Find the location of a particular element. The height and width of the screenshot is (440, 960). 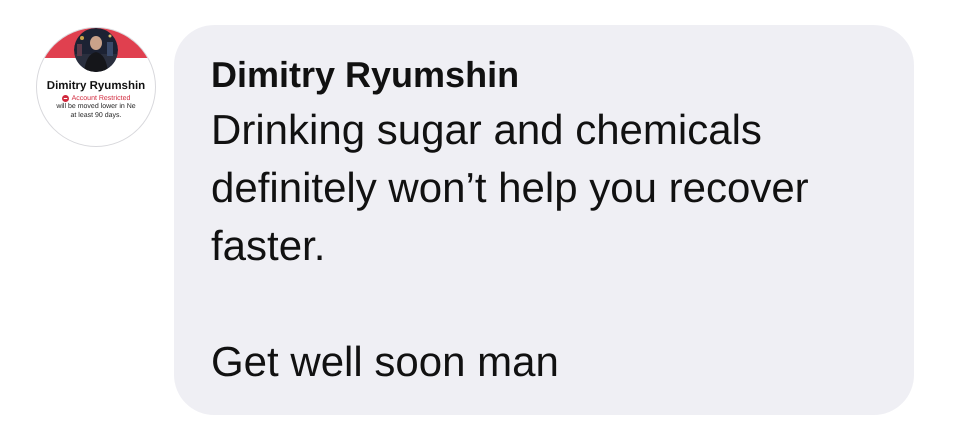

comment-text: Get well soon man is located at coordinates (385, 362).